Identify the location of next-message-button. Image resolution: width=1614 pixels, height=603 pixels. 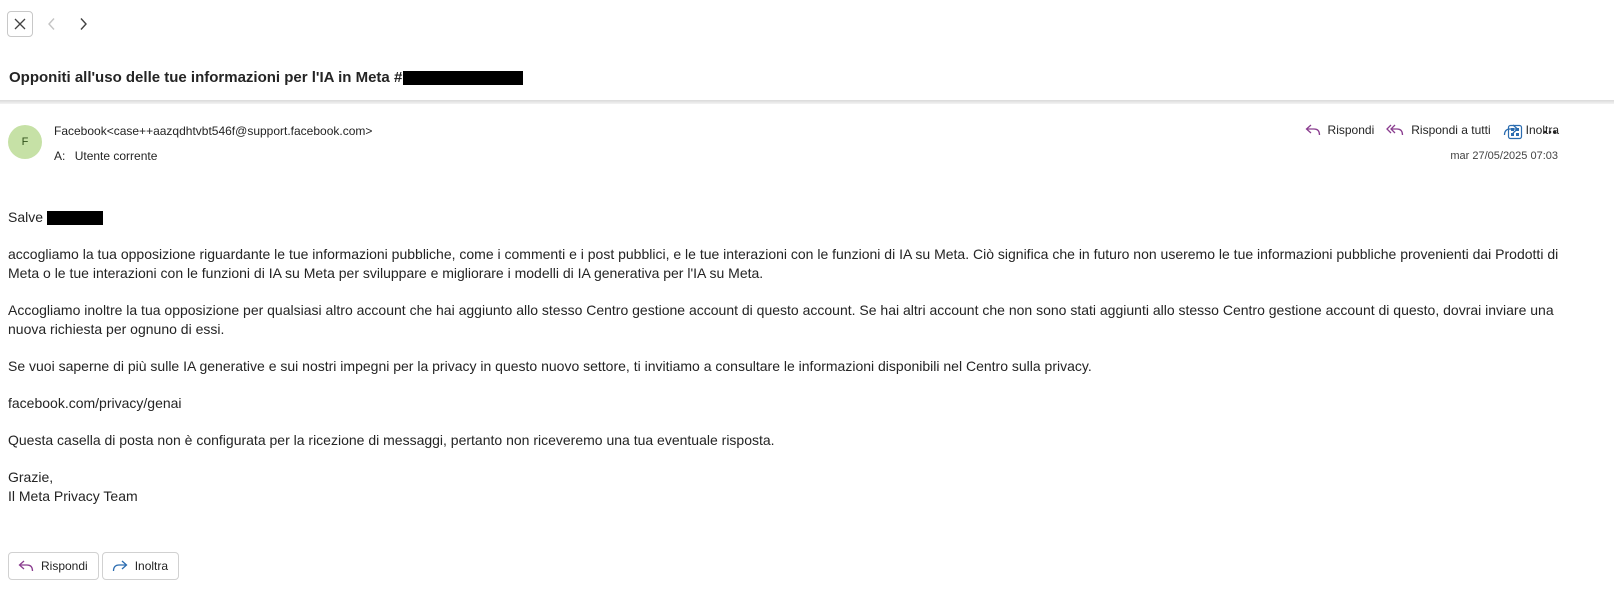
(83, 24).